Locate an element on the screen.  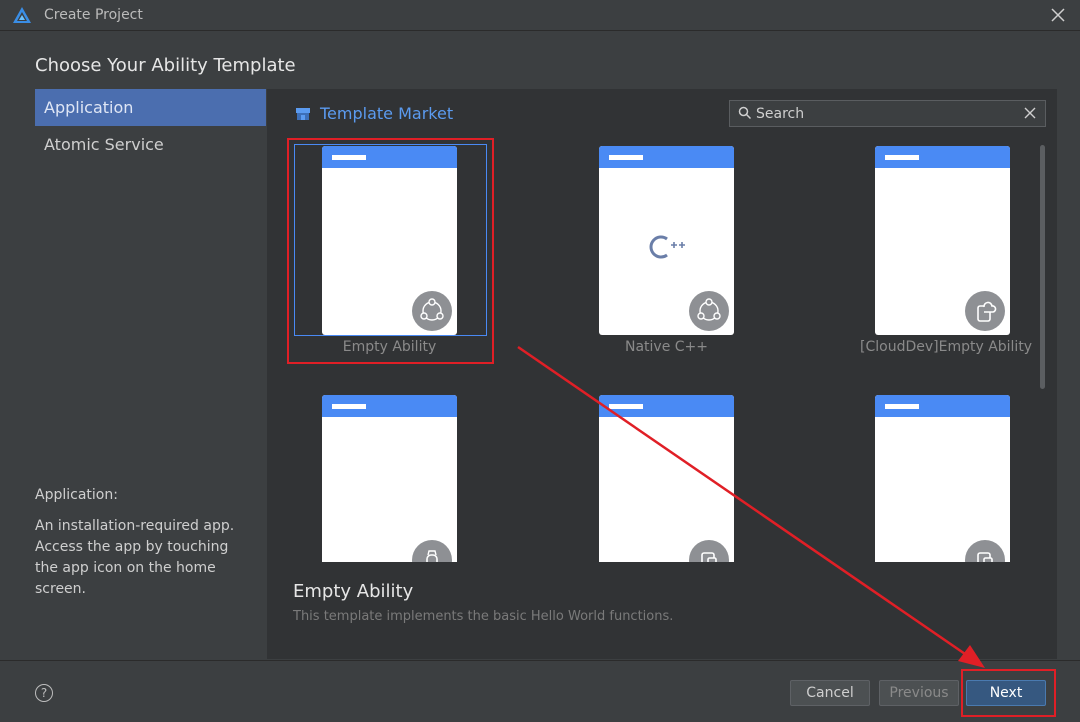
scrollbar is located at coordinates (1042, 267).